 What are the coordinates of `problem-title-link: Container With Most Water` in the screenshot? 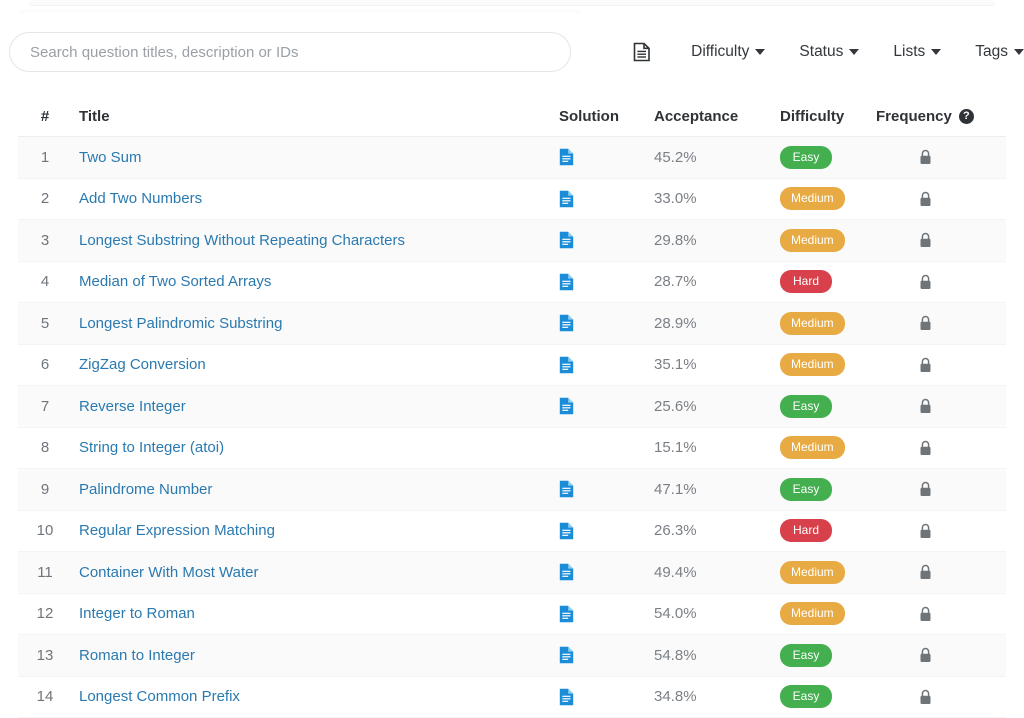 It's located at (169, 572).